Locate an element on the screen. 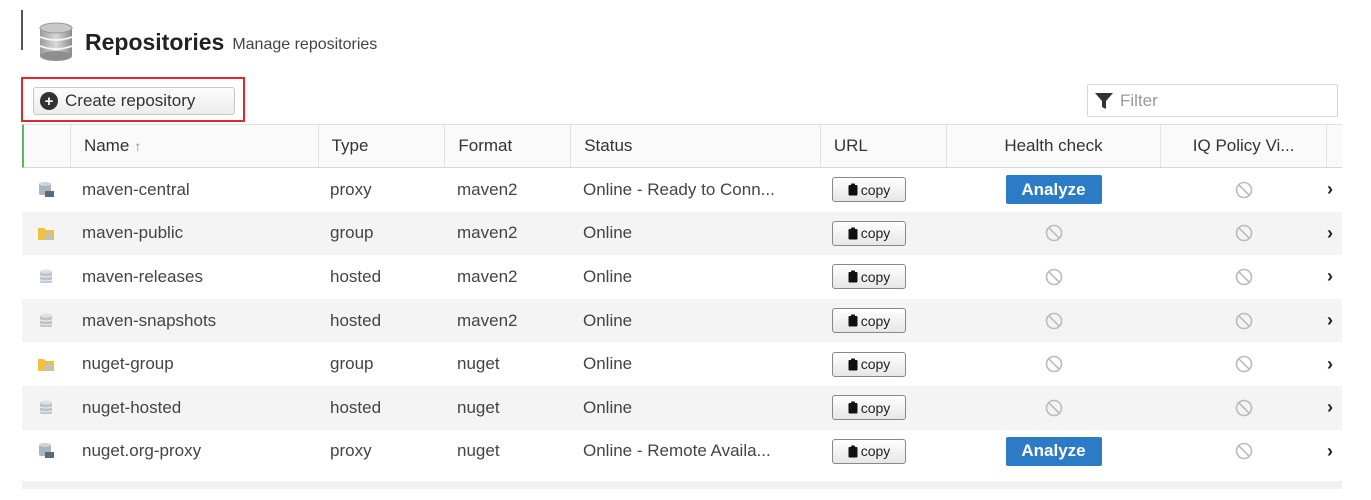 The width and height of the screenshot is (1371, 500). repo-name: maven-releases is located at coordinates (142, 276).